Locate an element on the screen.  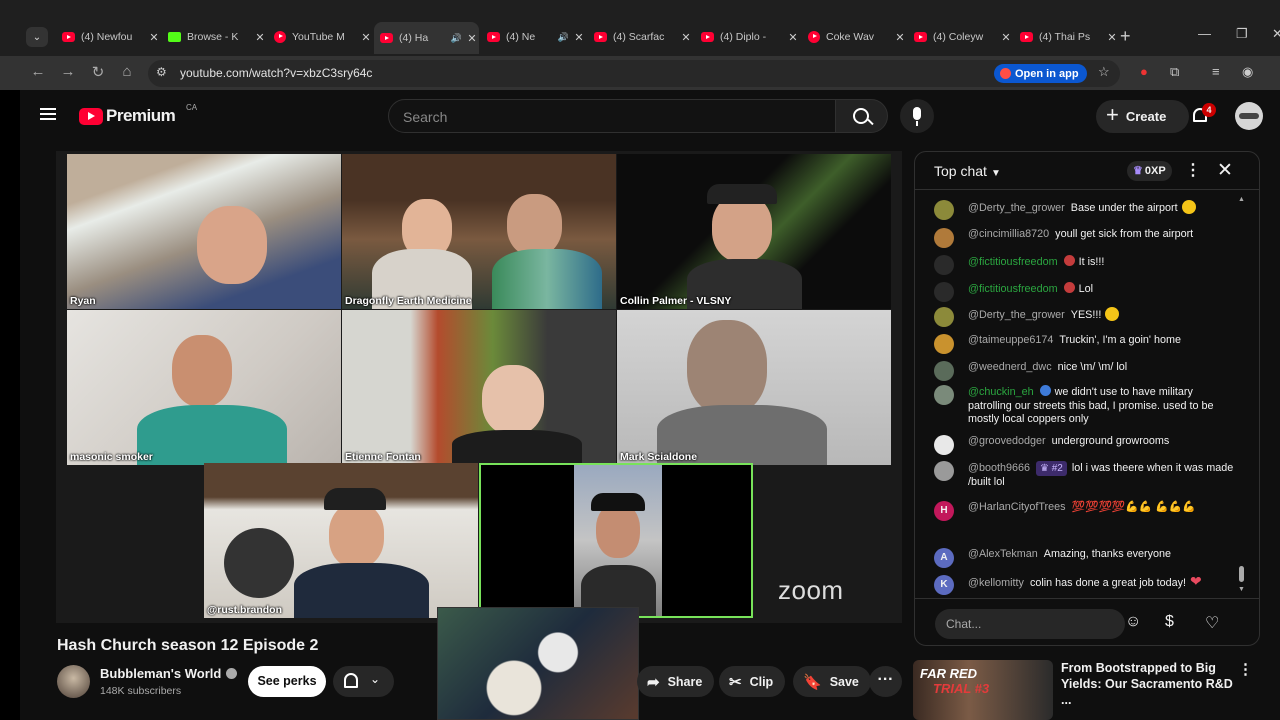
chat-scrollbar: ▲ ▼ is located at coordinates (1242, 396).